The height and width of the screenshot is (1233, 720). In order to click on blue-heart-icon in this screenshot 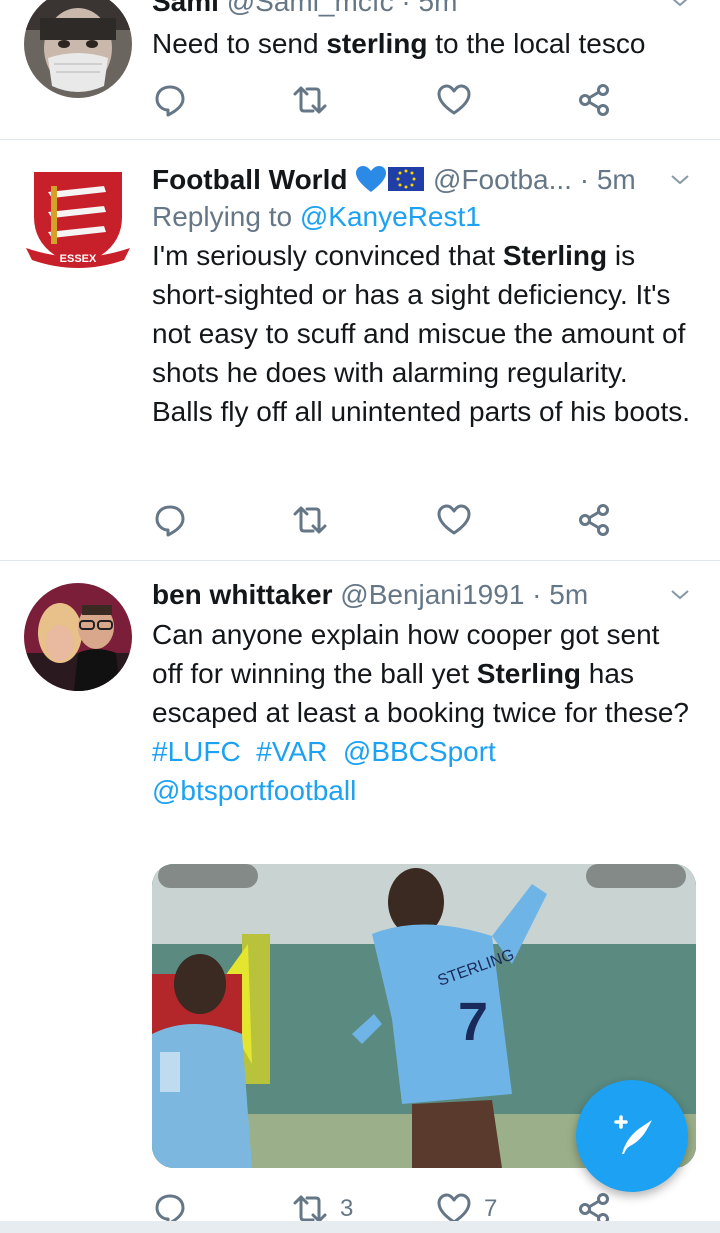, I will do `click(371, 179)`.